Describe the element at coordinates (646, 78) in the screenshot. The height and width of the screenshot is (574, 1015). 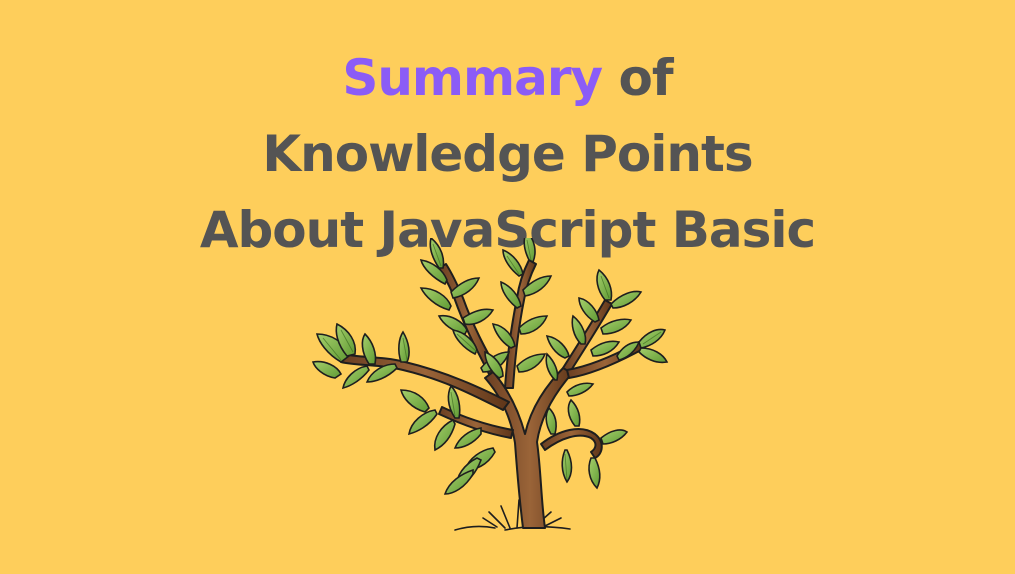
I see `title-line-1-rest: of` at that location.